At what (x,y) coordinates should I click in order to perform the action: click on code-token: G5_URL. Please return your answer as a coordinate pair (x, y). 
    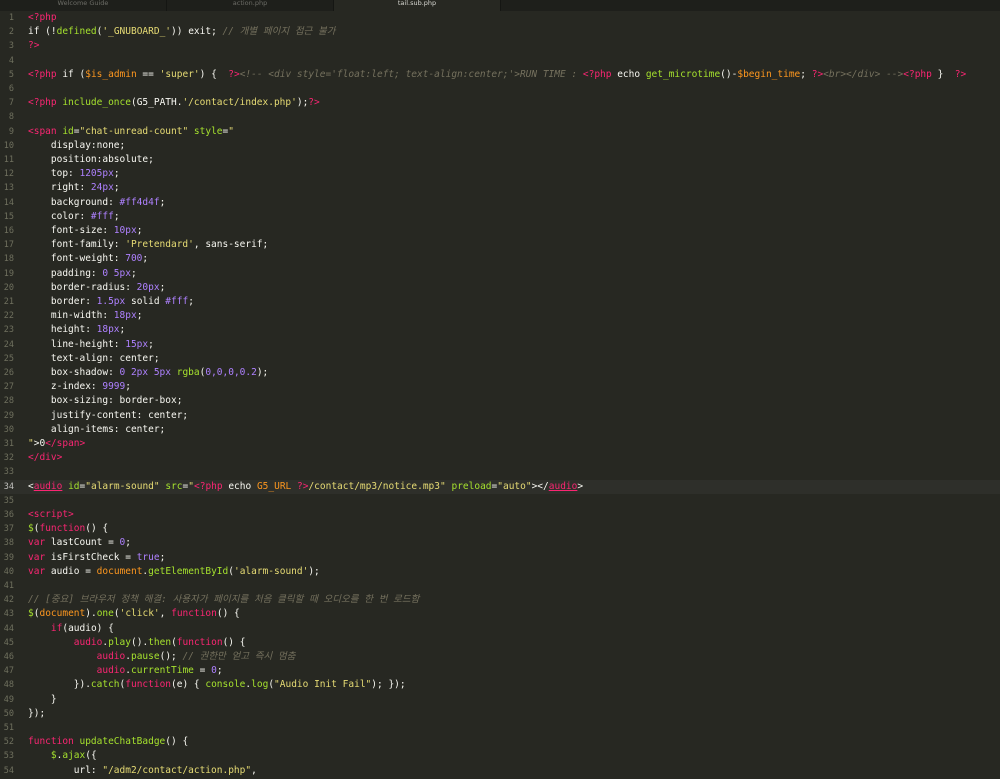
    Looking at the image, I should click on (274, 486).